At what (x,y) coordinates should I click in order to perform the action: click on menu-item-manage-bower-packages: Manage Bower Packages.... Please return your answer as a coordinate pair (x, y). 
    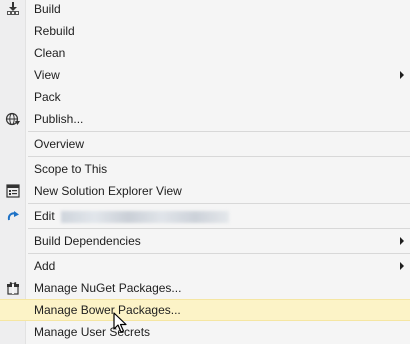
    Looking at the image, I should click on (205, 310).